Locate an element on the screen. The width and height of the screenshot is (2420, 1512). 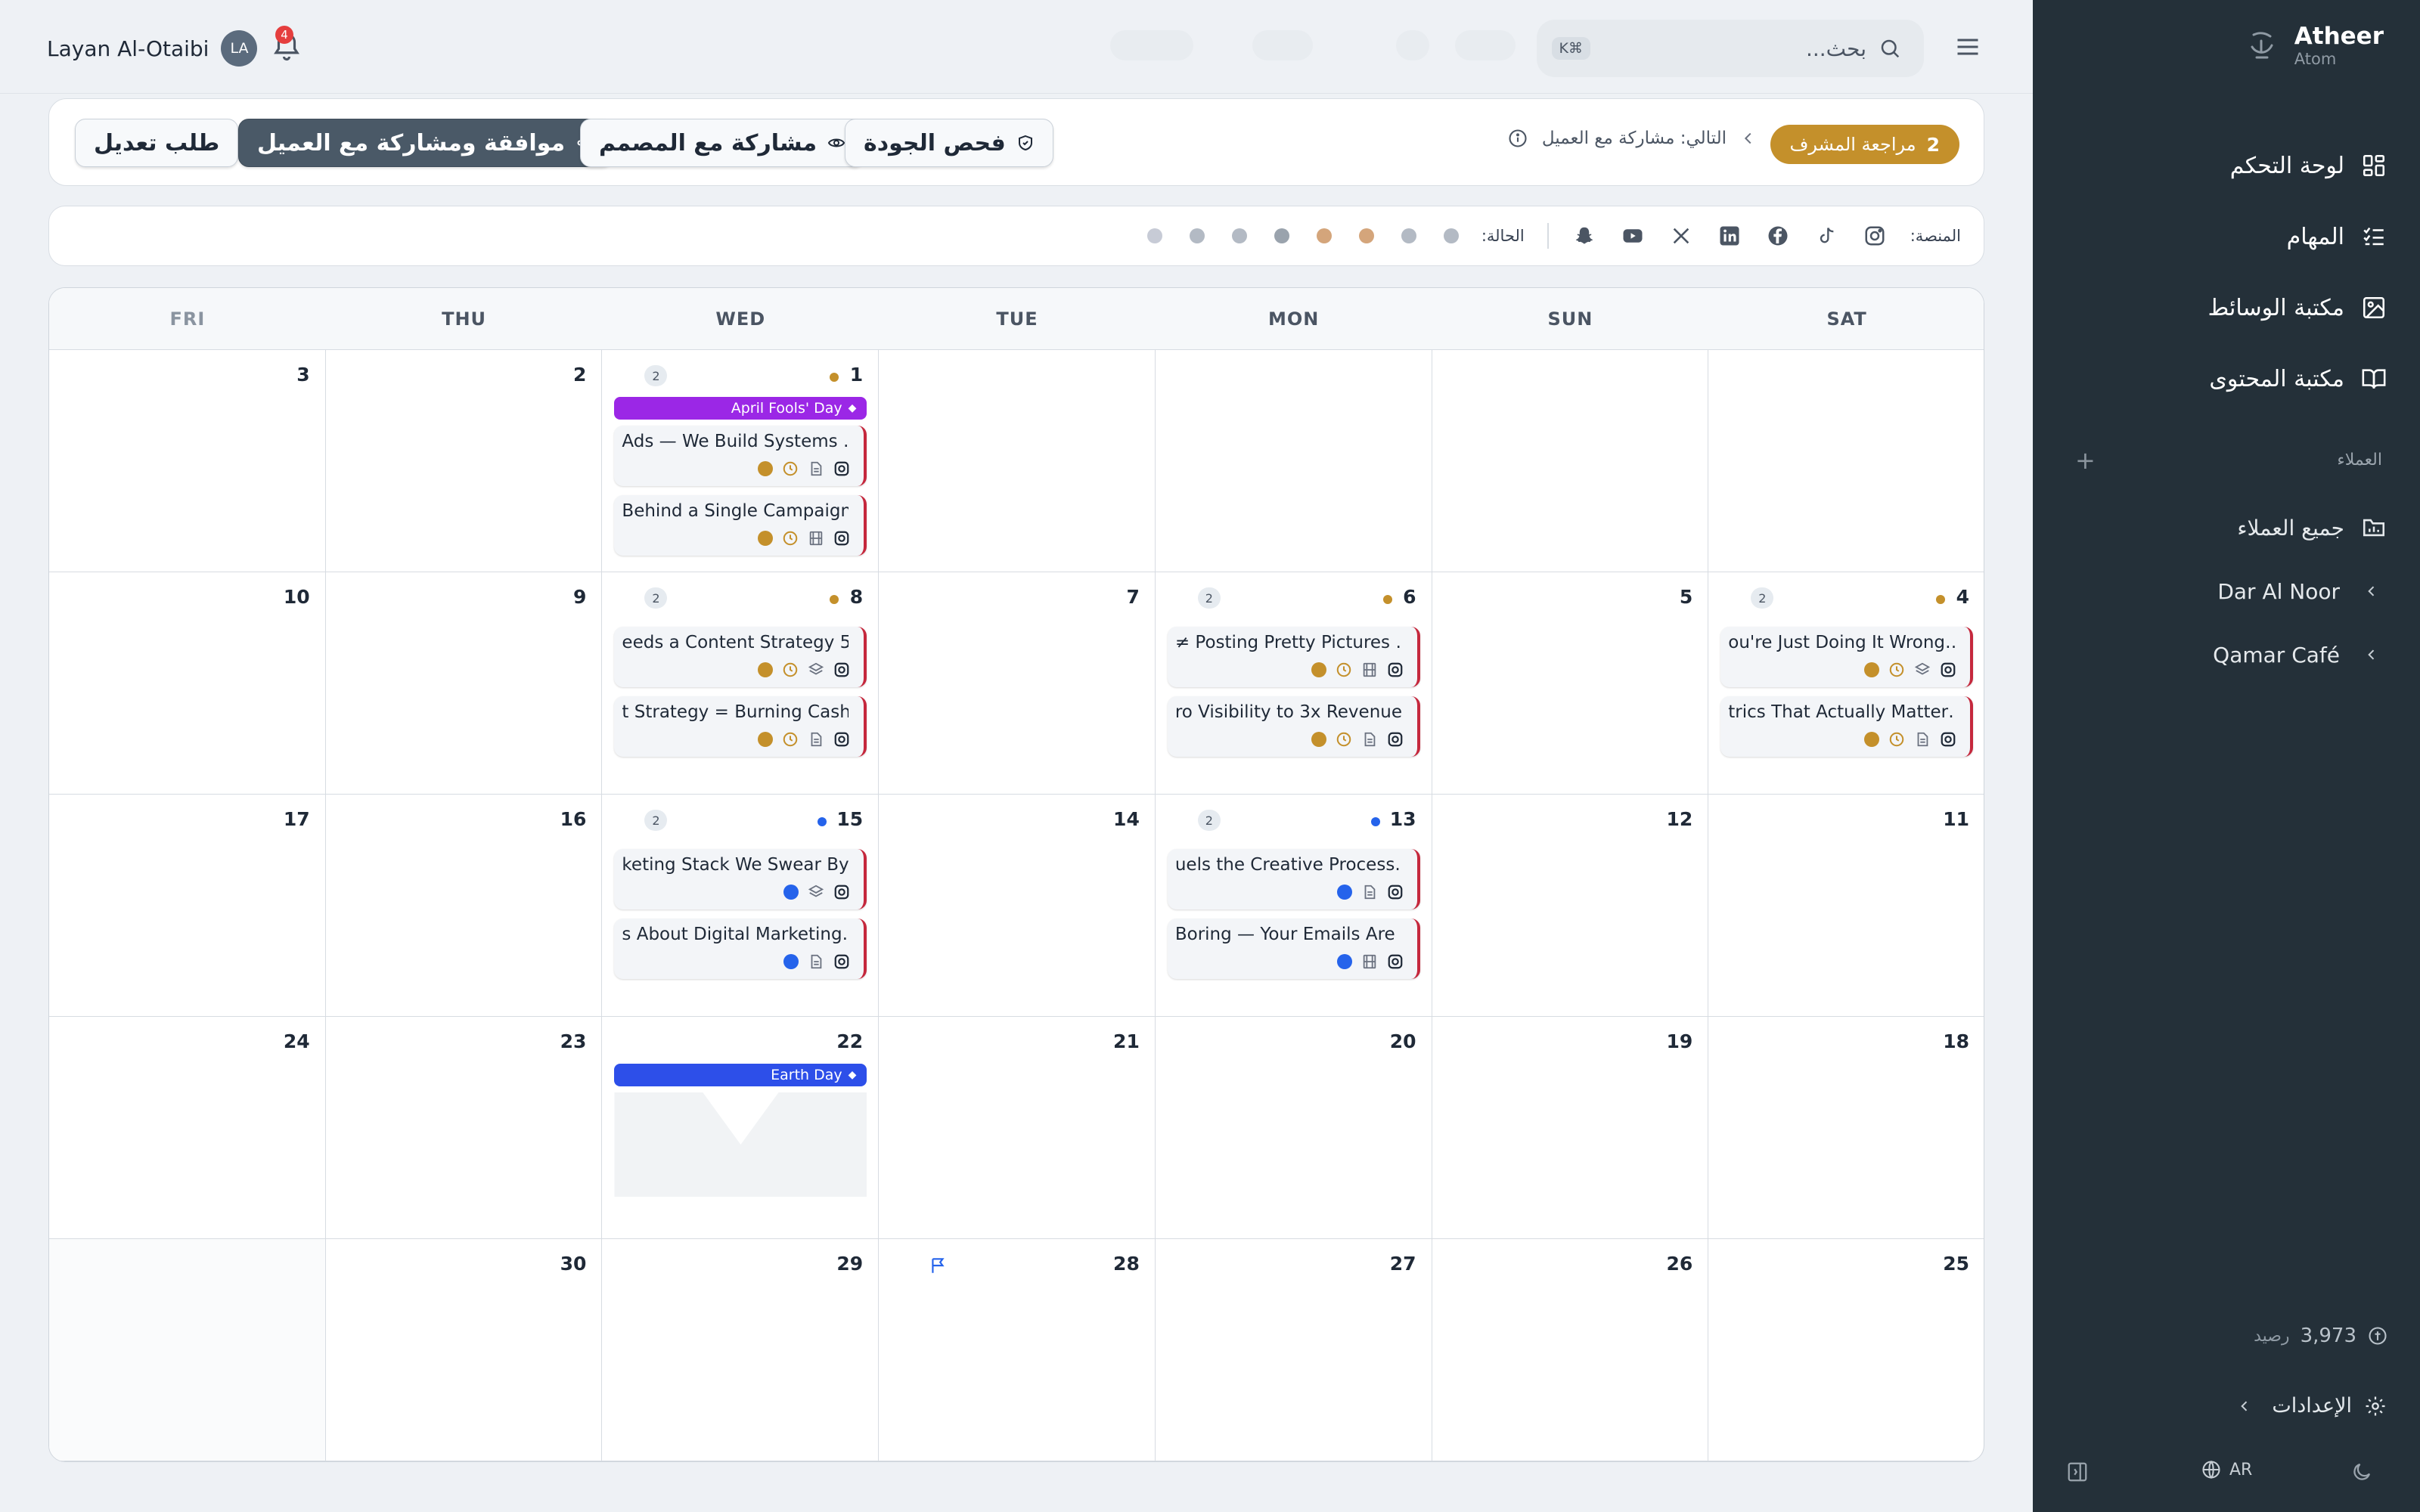
calendar-day-cell: 9 is located at coordinates (464, 683).